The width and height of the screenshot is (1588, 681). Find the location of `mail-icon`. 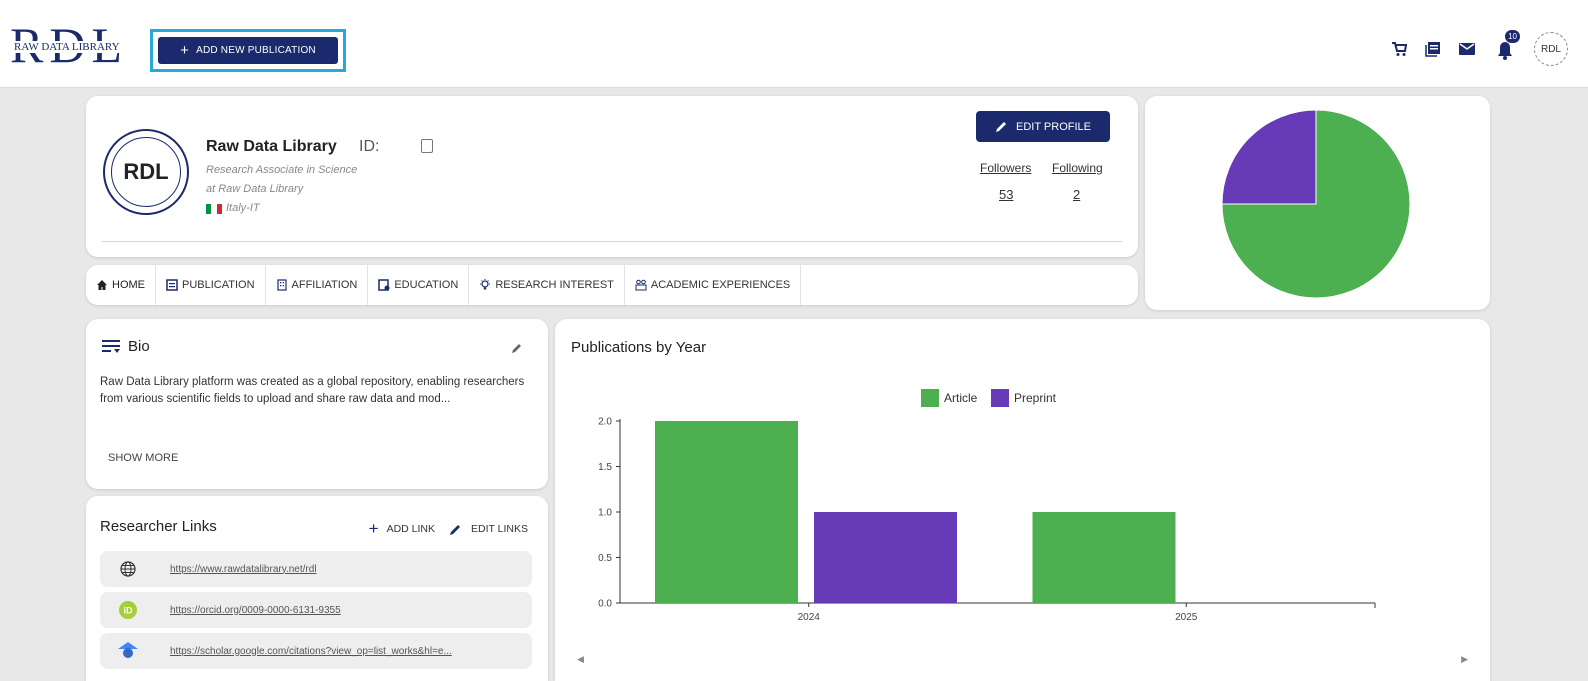

mail-icon is located at coordinates (1467, 49).